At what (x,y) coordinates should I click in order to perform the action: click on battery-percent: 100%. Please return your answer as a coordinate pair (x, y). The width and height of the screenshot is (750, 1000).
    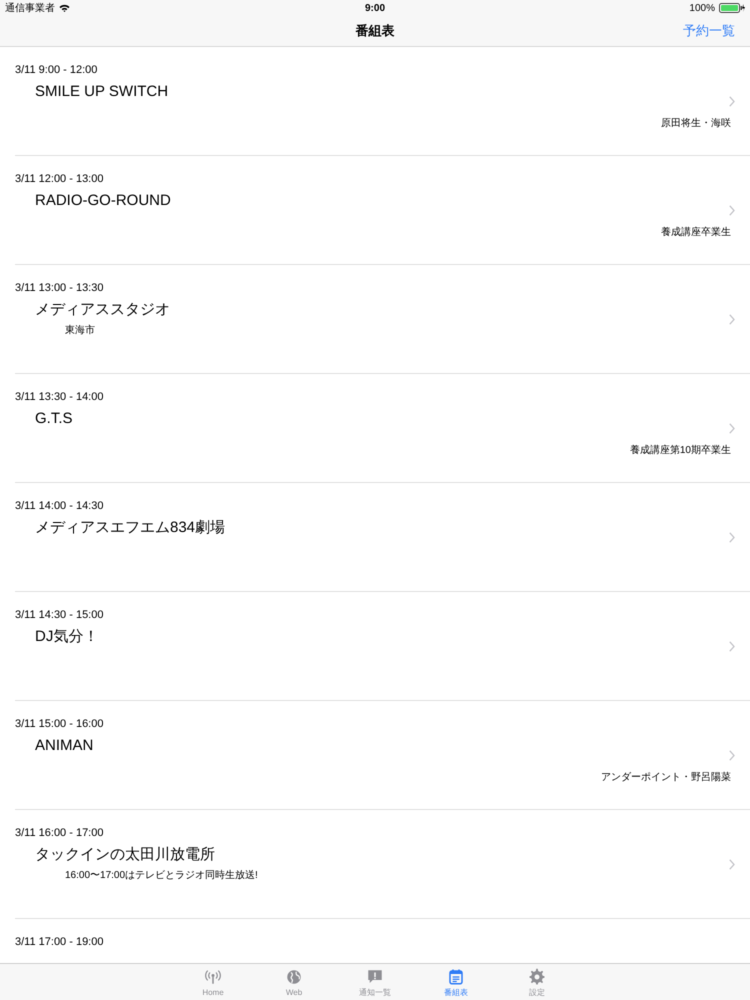
    Looking at the image, I should click on (702, 9).